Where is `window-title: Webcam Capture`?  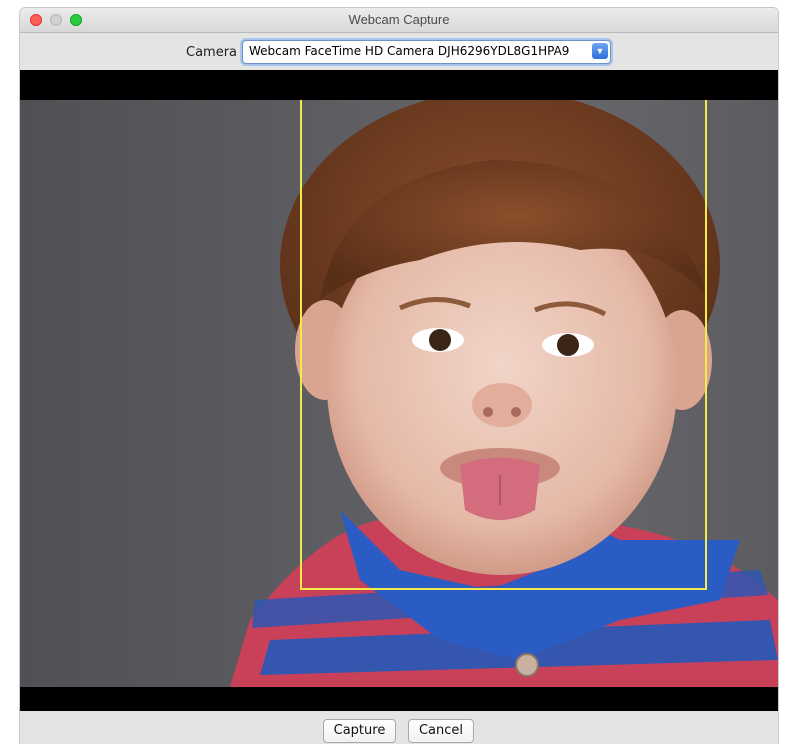 window-title: Webcam Capture is located at coordinates (399, 19).